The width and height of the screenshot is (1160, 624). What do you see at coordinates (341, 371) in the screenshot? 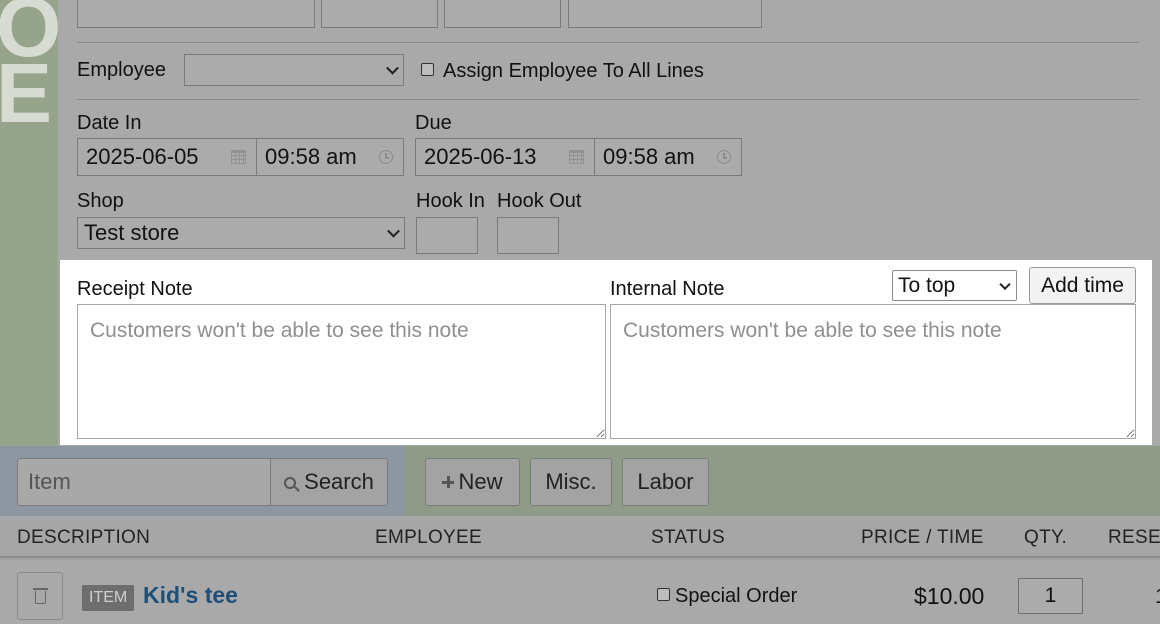
I see `receipt-note-textarea` at bounding box center [341, 371].